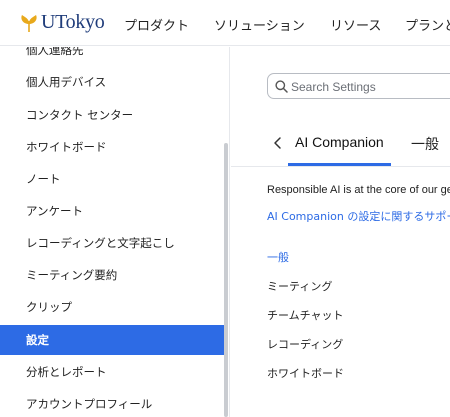 The height and width of the screenshot is (417, 450). I want to click on sidebar-item-personal-contacts: 個人連絡先, so click(112, 56).